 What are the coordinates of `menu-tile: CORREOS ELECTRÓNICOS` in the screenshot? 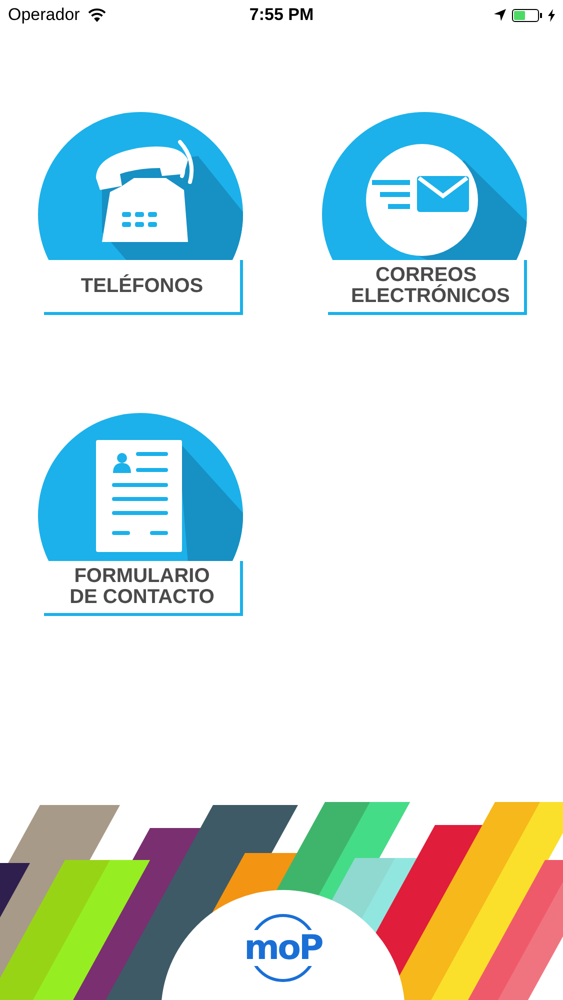 It's located at (424, 213).